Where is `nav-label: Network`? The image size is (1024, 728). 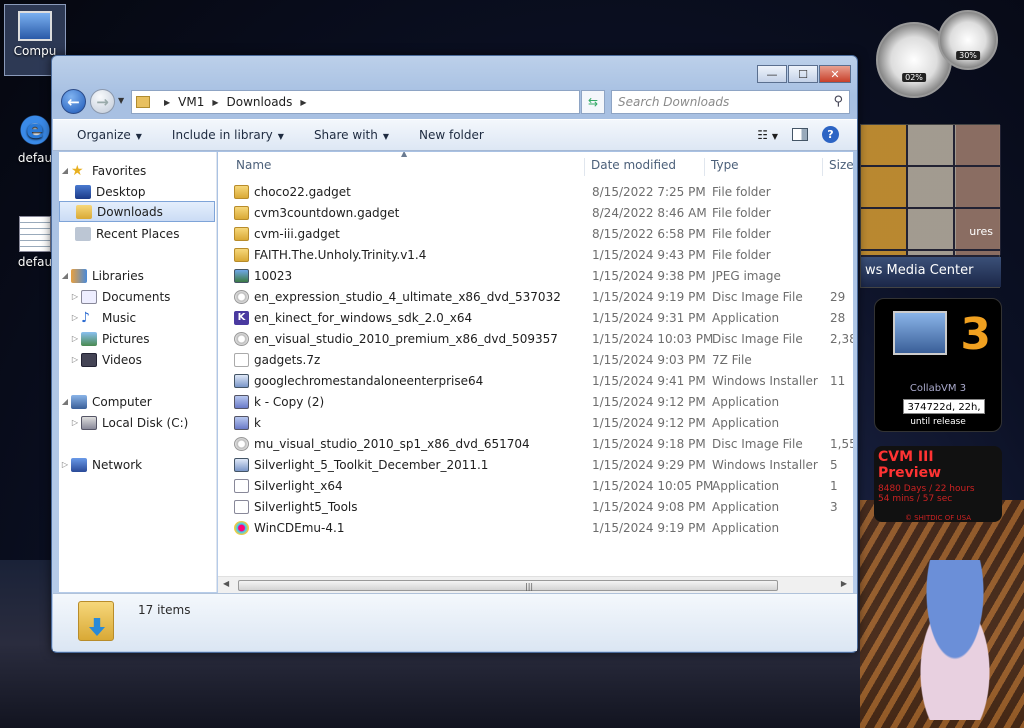 nav-label: Network is located at coordinates (117, 464).